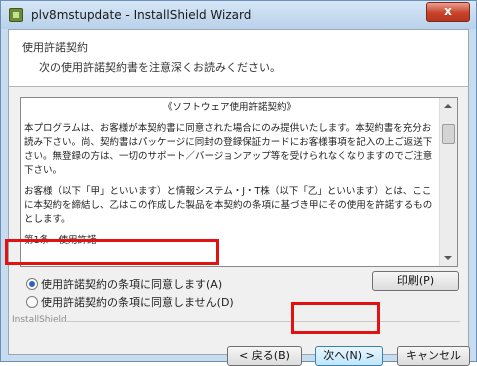 This screenshot has width=477, height=366. I want to click on next-button-highlight, so click(335, 318).